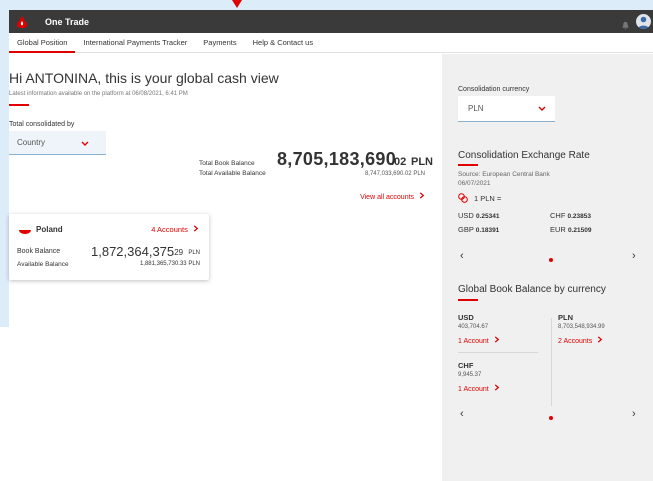 The image size is (653, 481). Describe the element at coordinates (194, 253) in the screenshot. I see `card-book-balance-currency: PLN` at that location.